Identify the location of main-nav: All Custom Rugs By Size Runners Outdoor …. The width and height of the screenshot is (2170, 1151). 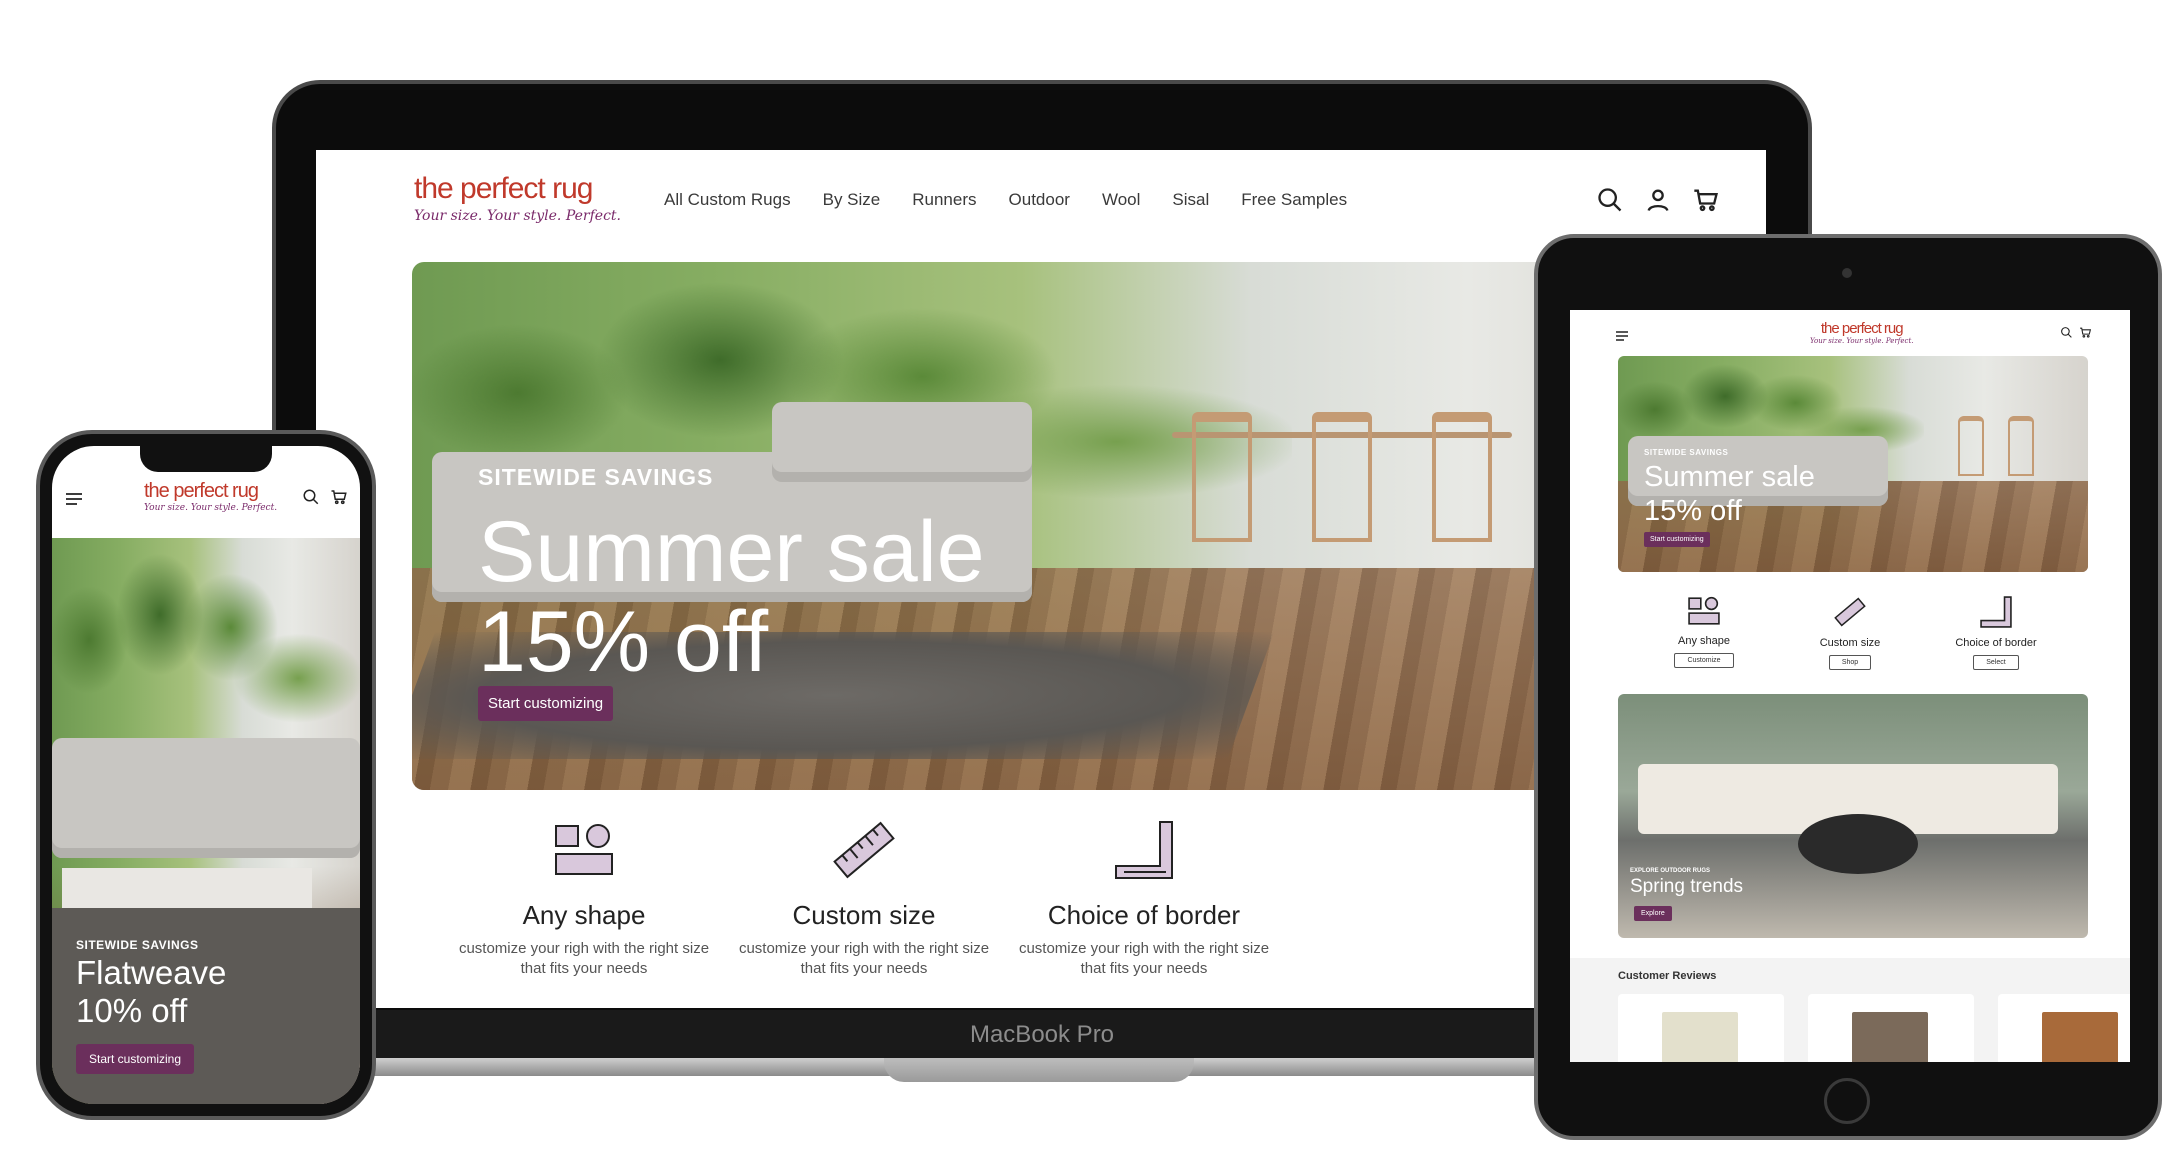
(1005, 200).